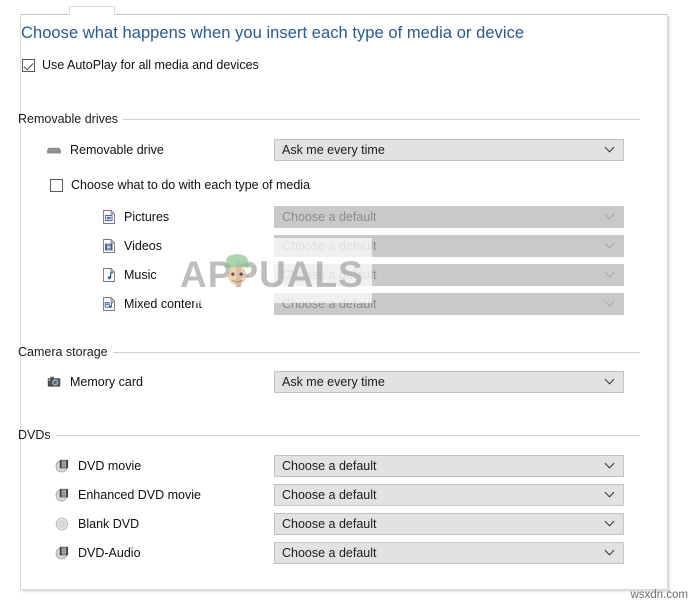 This screenshot has height=604, width=696. Describe the element at coordinates (117, 150) in the screenshot. I see `row-label: Removable drive` at that location.